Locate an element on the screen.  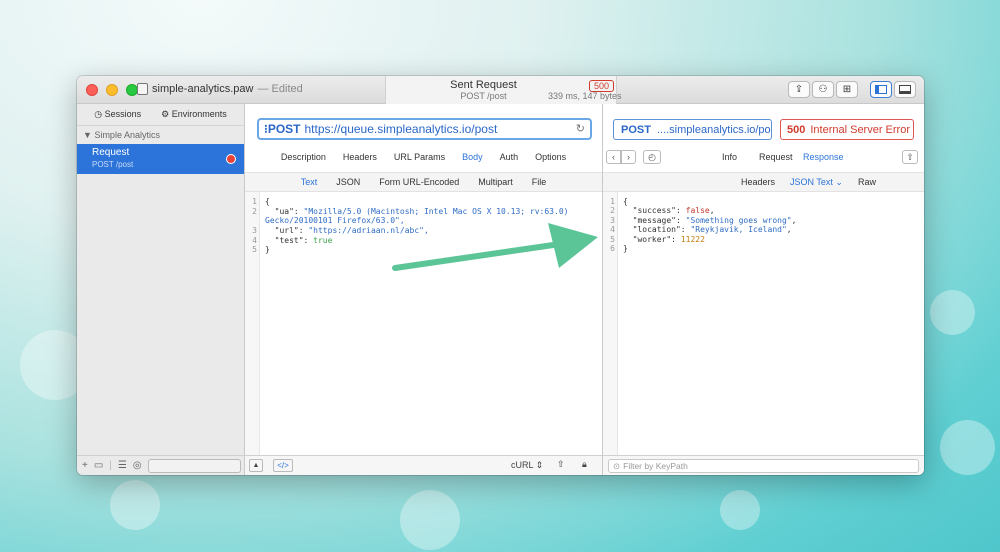
toggle-bottom-panel-button is located at coordinates (905, 89).